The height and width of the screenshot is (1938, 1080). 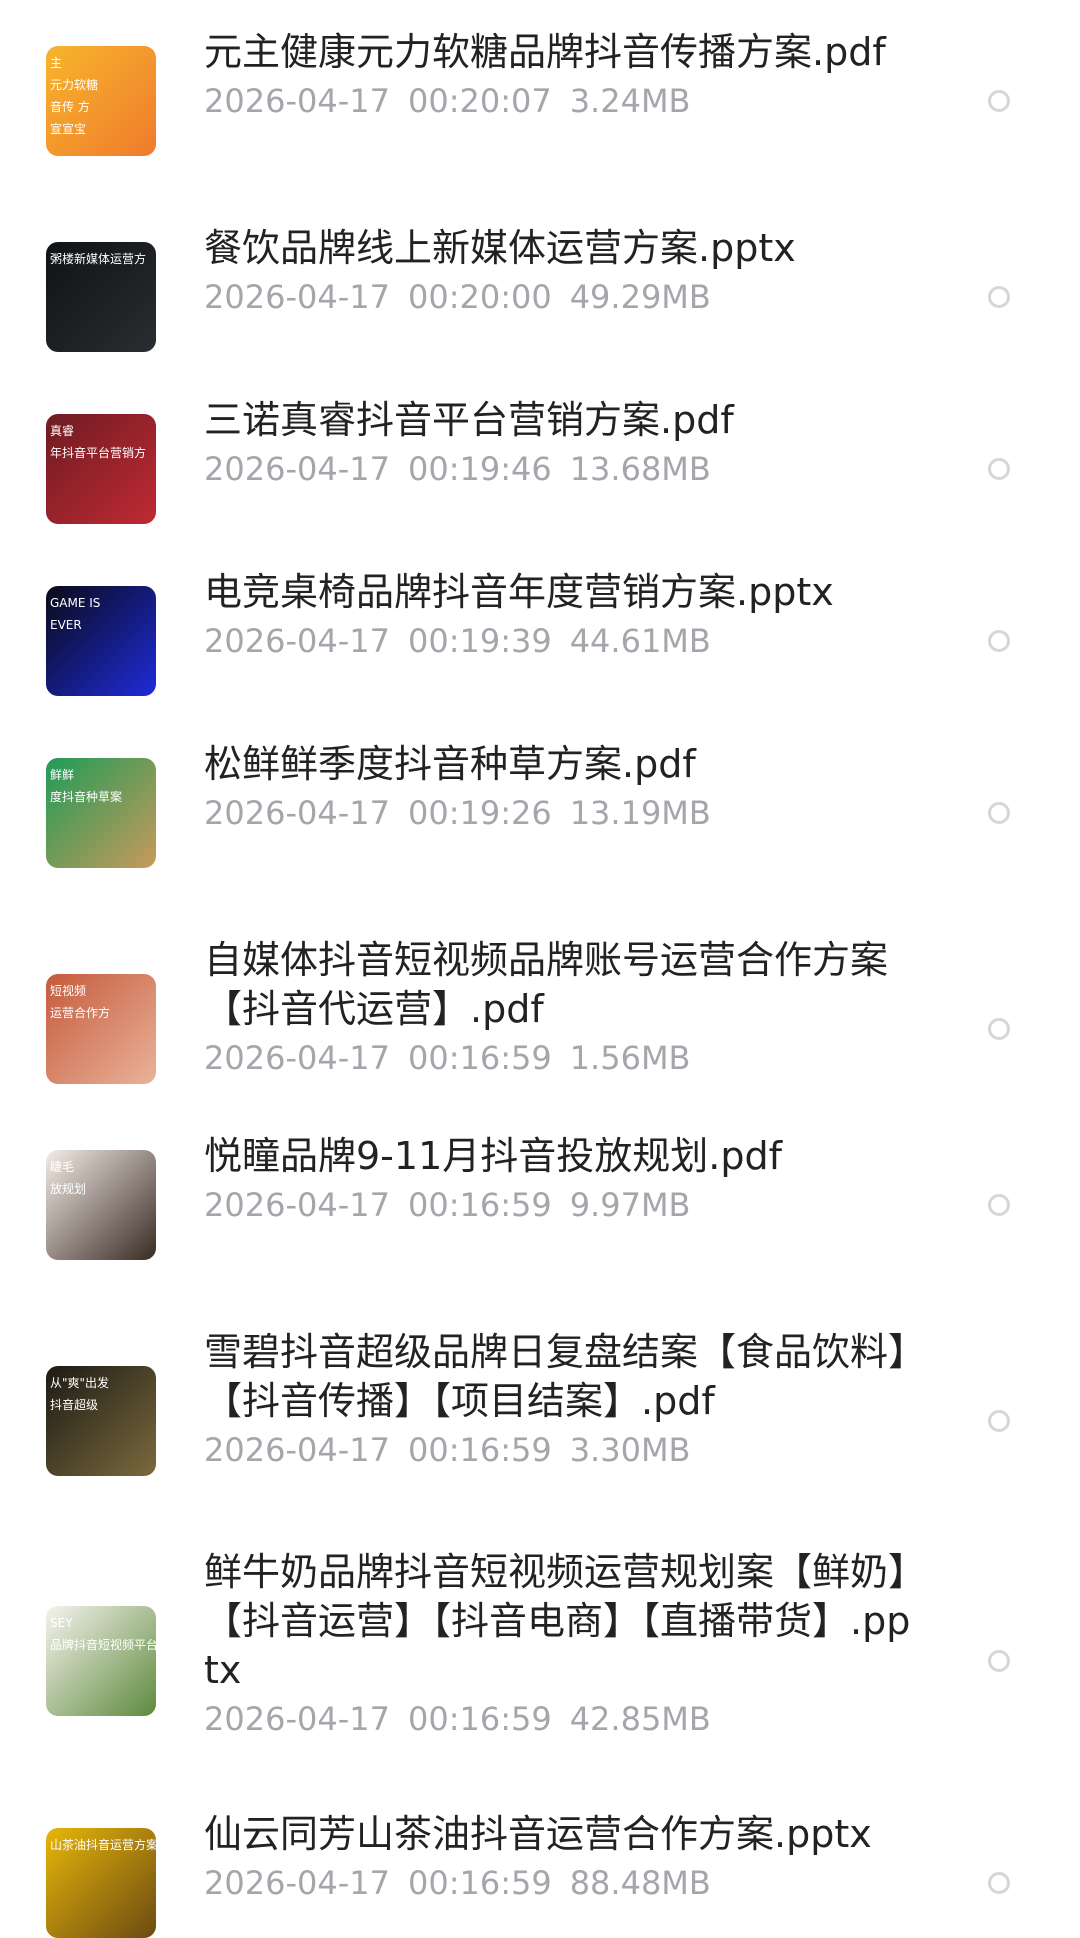 What do you see at coordinates (62, 1167) in the screenshot?
I see `thumbnail-caption: 睫毛` at bounding box center [62, 1167].